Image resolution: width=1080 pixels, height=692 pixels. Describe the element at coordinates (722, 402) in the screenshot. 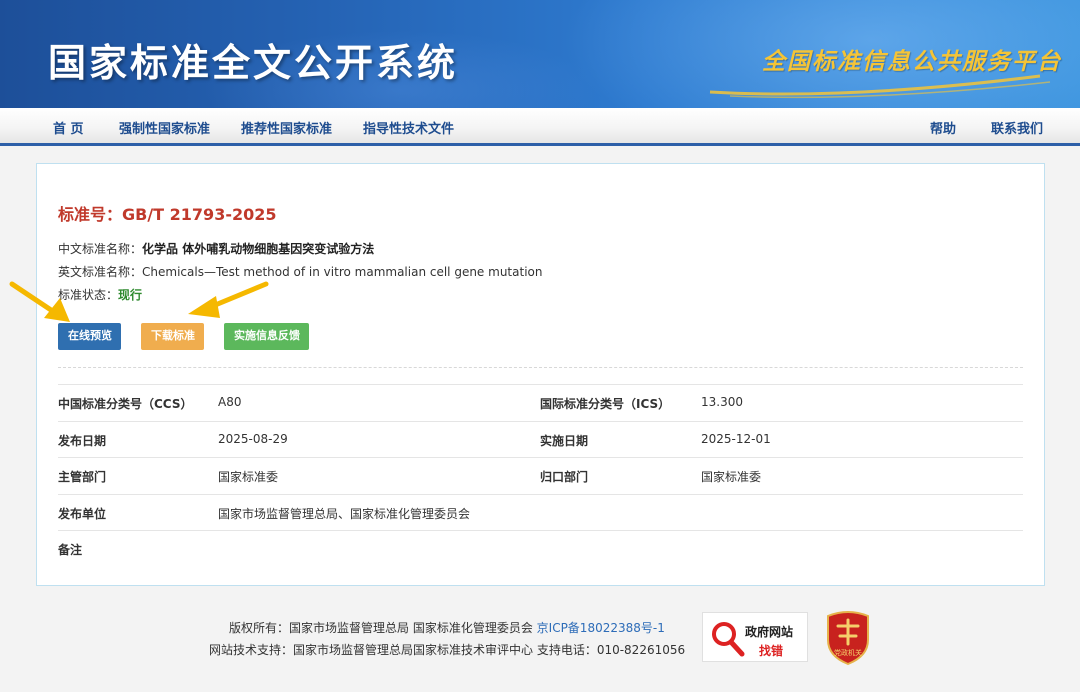

I see `ics-value: 13.300` at that location.